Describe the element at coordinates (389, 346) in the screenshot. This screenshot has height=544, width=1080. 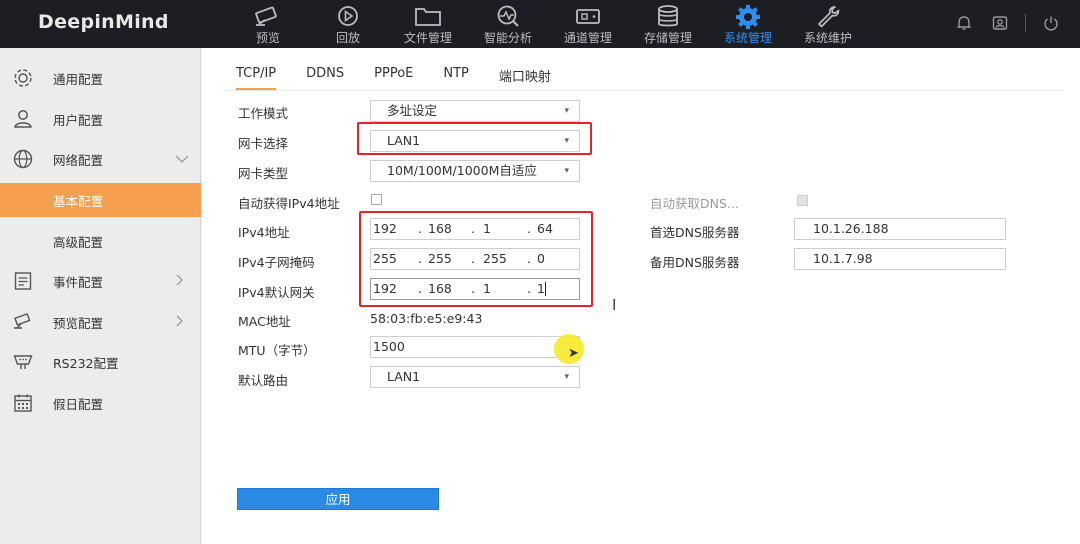
I see `mtu-value: 1500` at that location.